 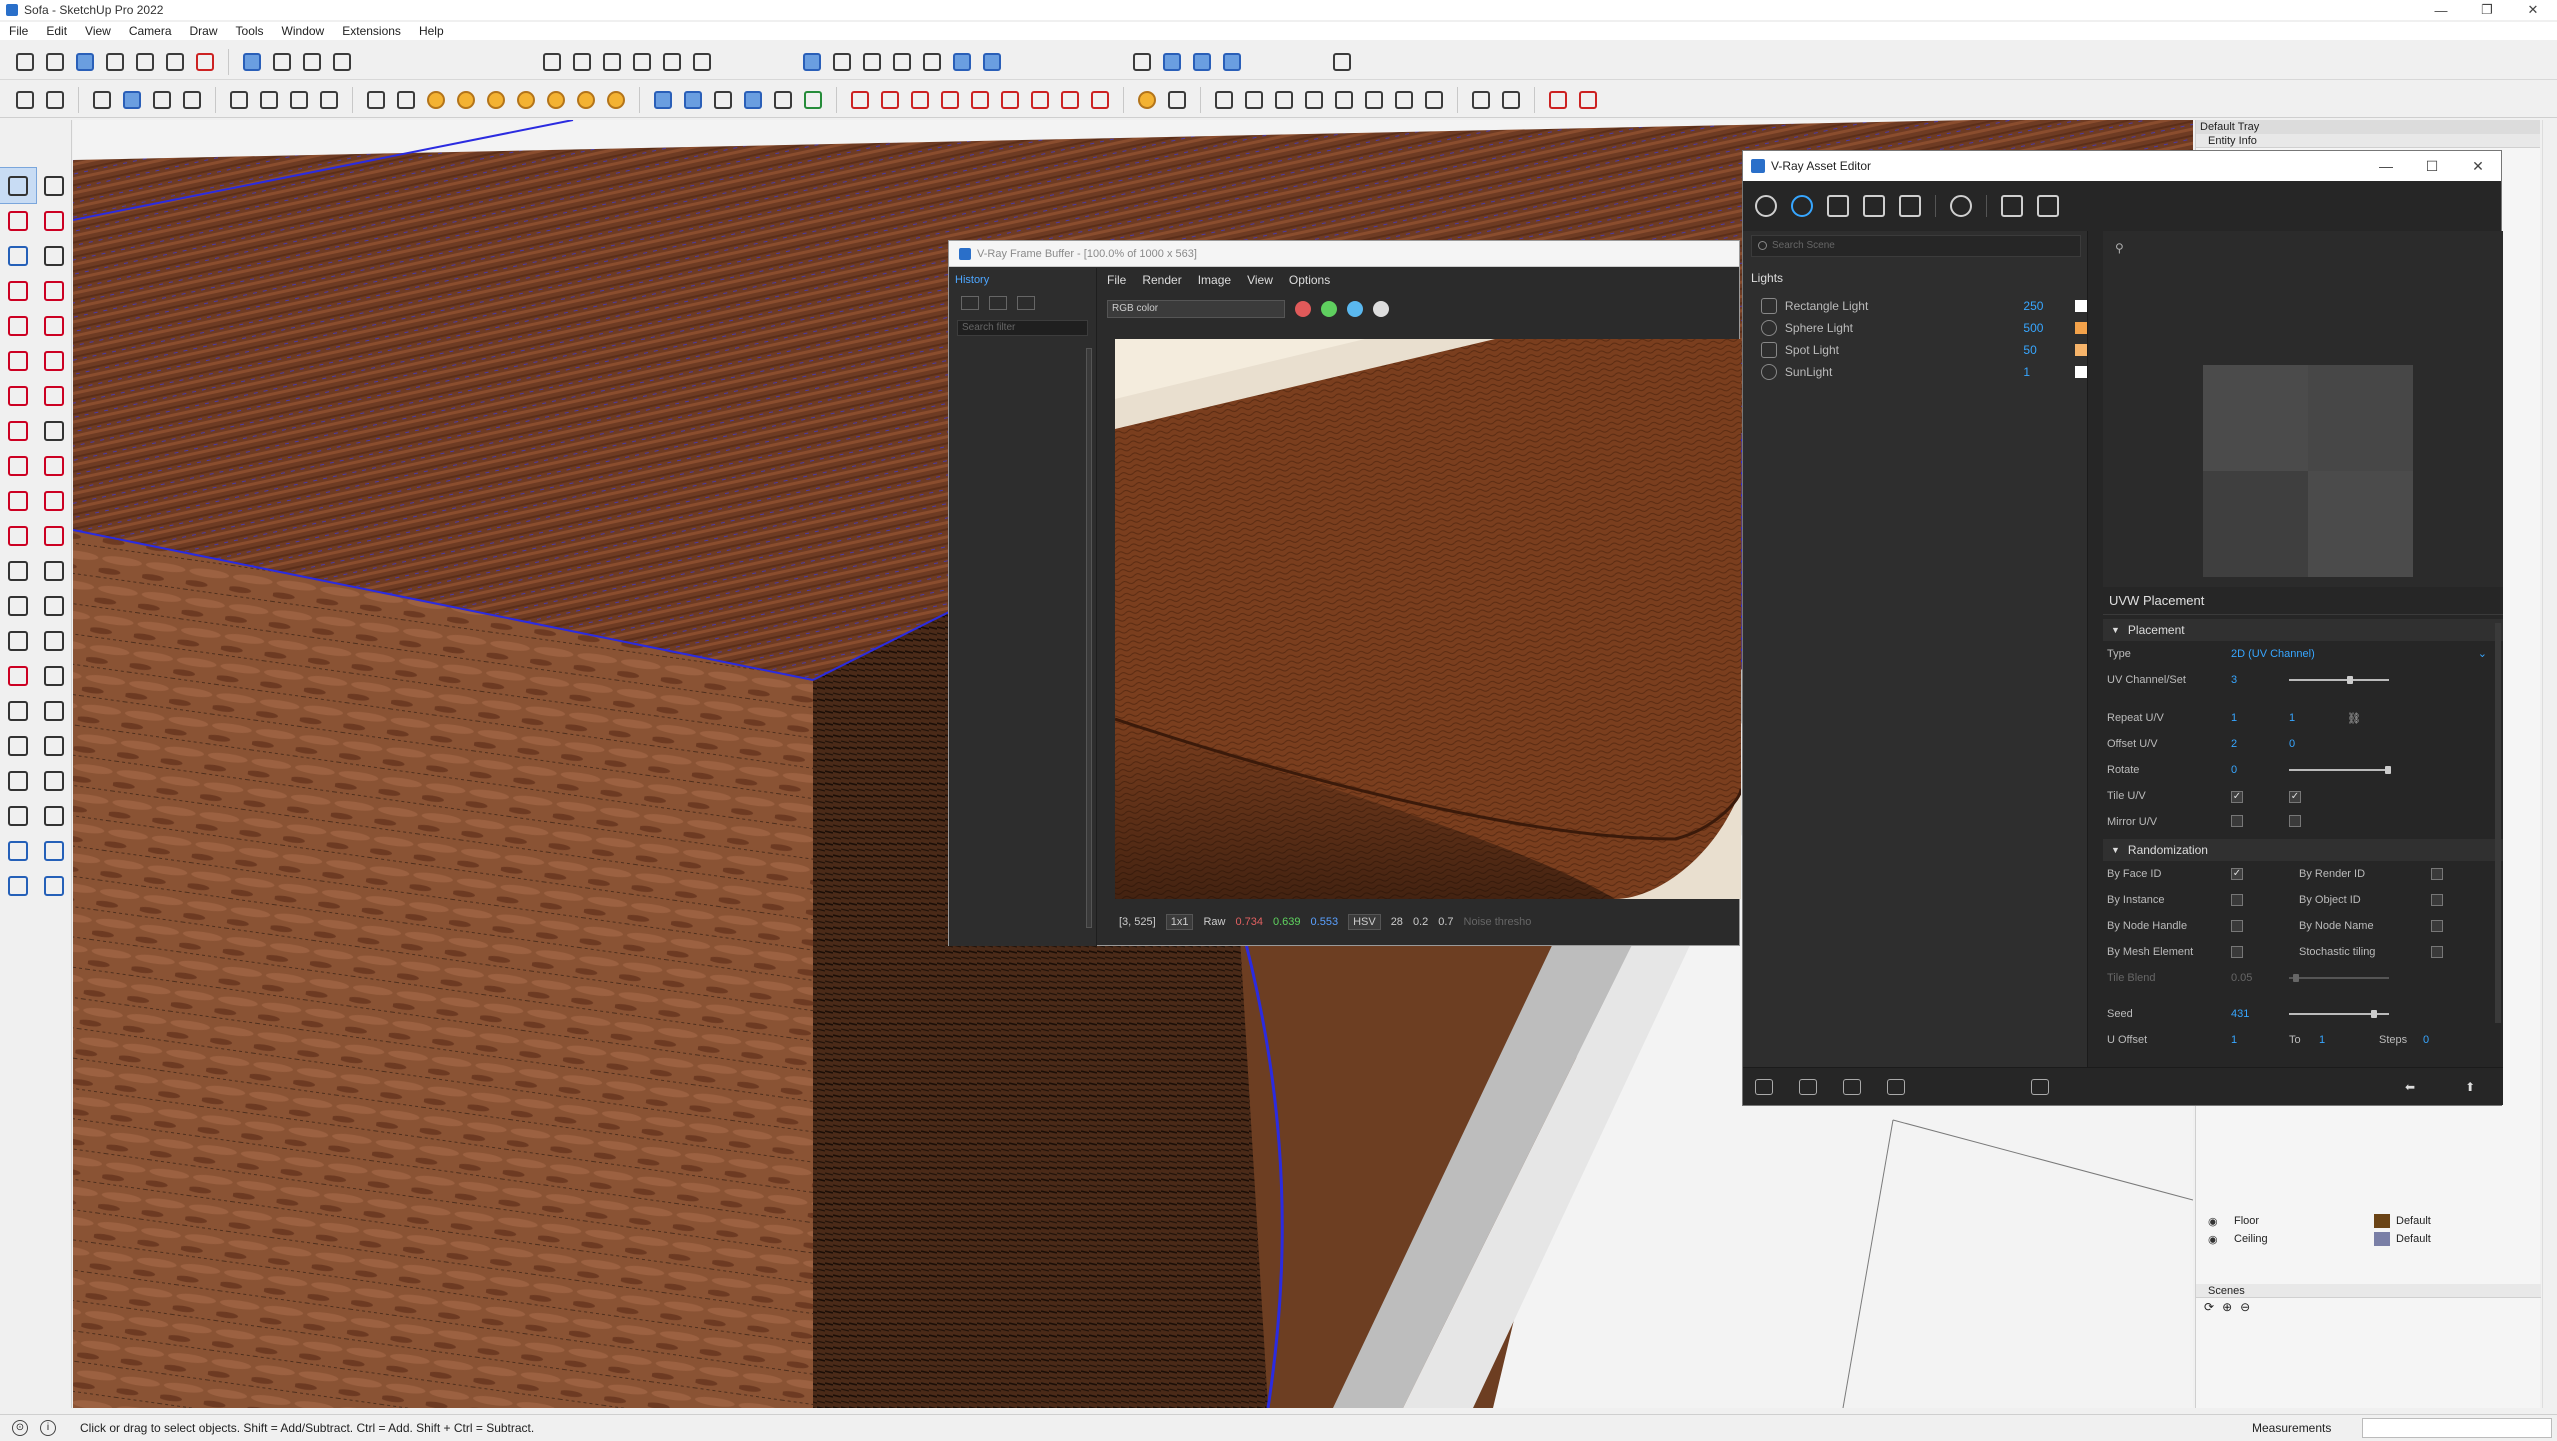 What do you see at coordinates (18, 535) in the screenshot?
I see `scale-icon` at bounding box center [18, 535].